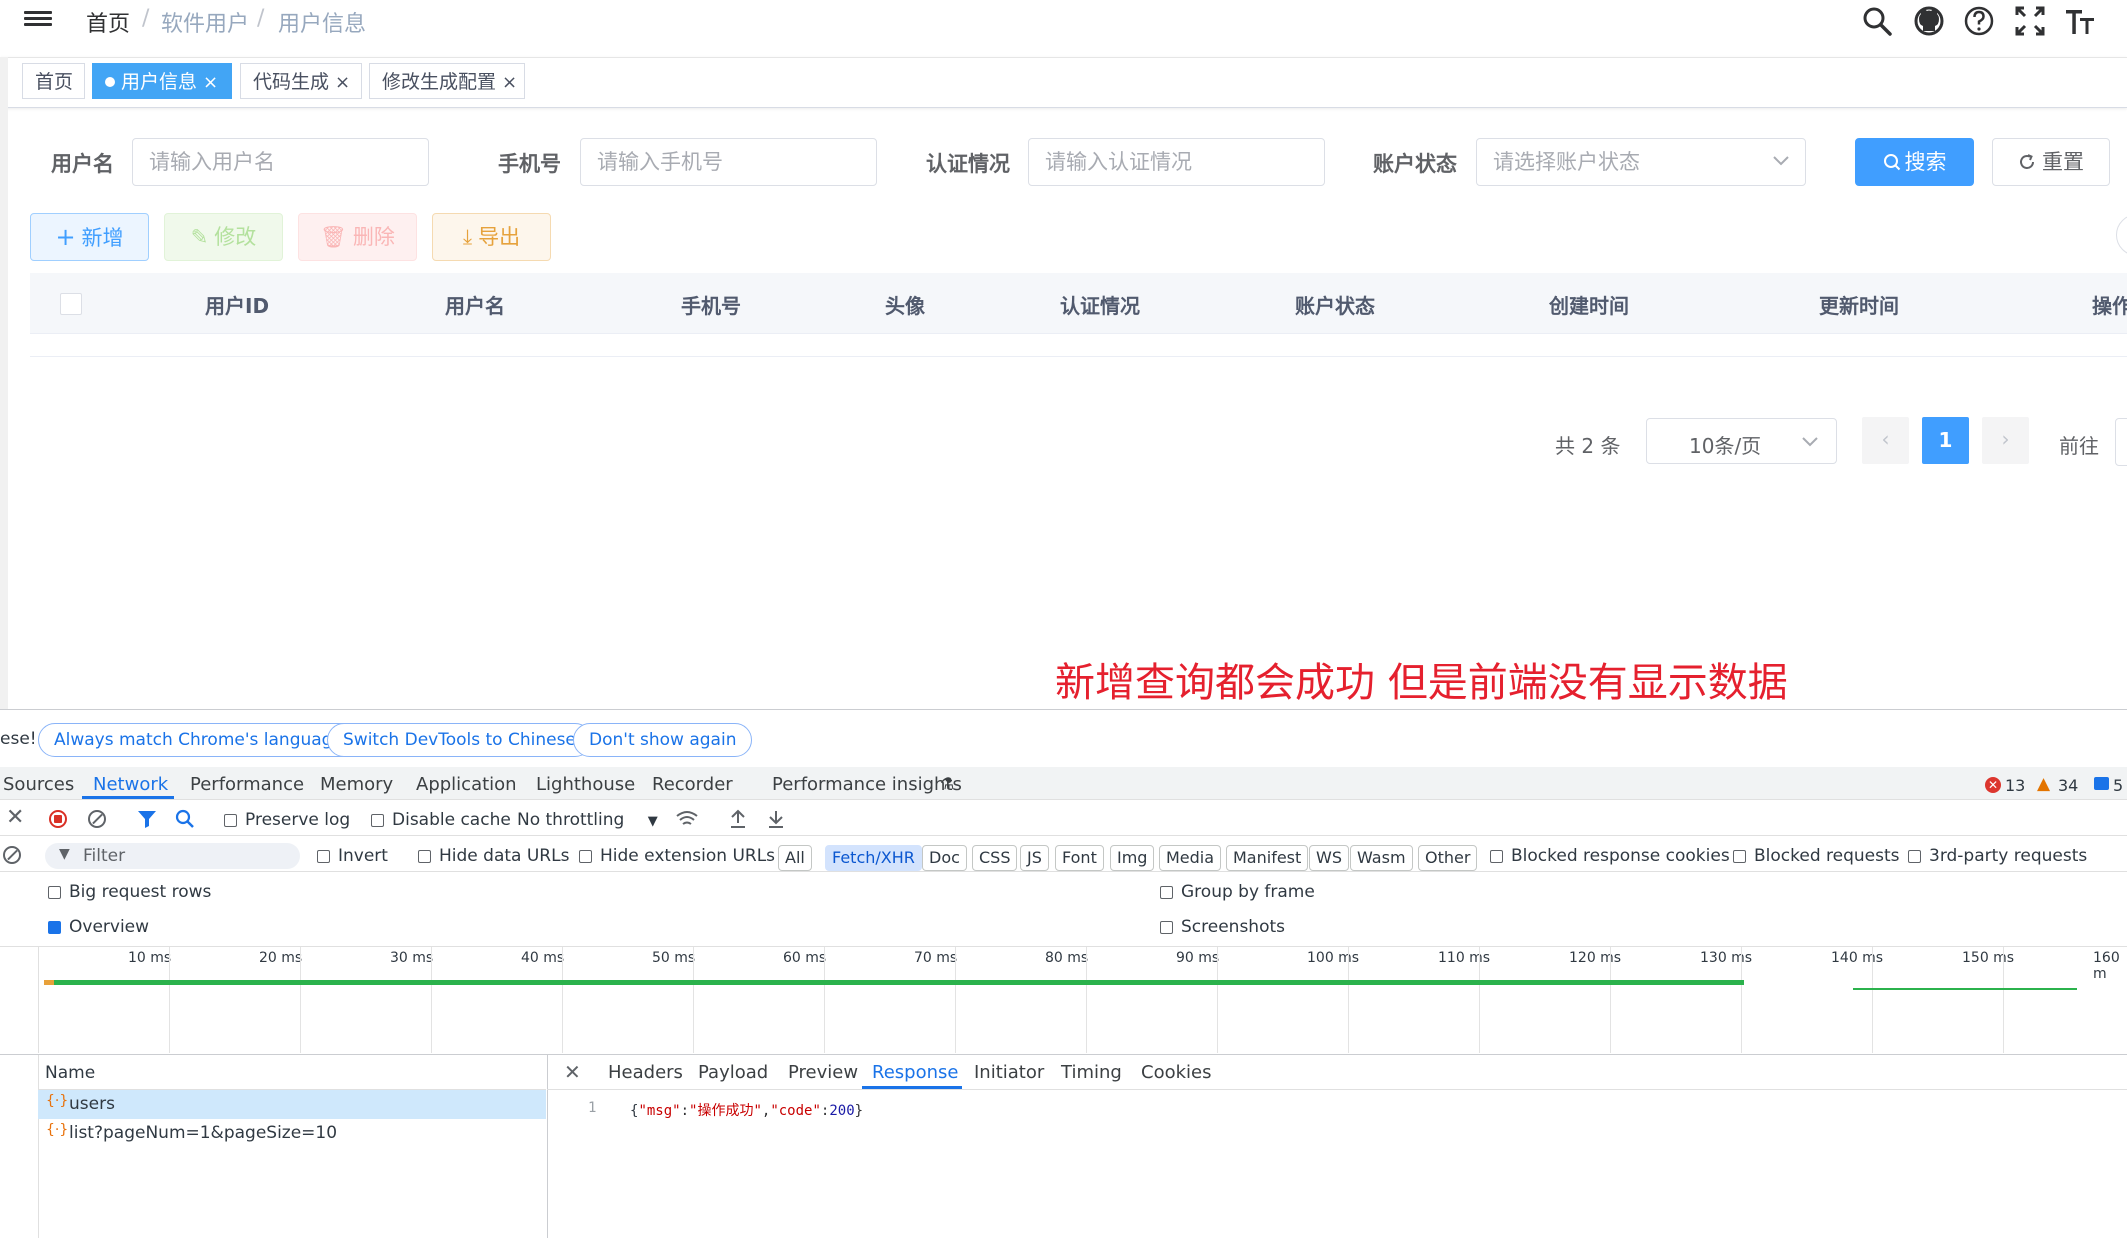  What do you see at coordinates (108, 22) in the screenshot?
I see `breadcrumb-home: 首页` at bounding box center [108, 22].